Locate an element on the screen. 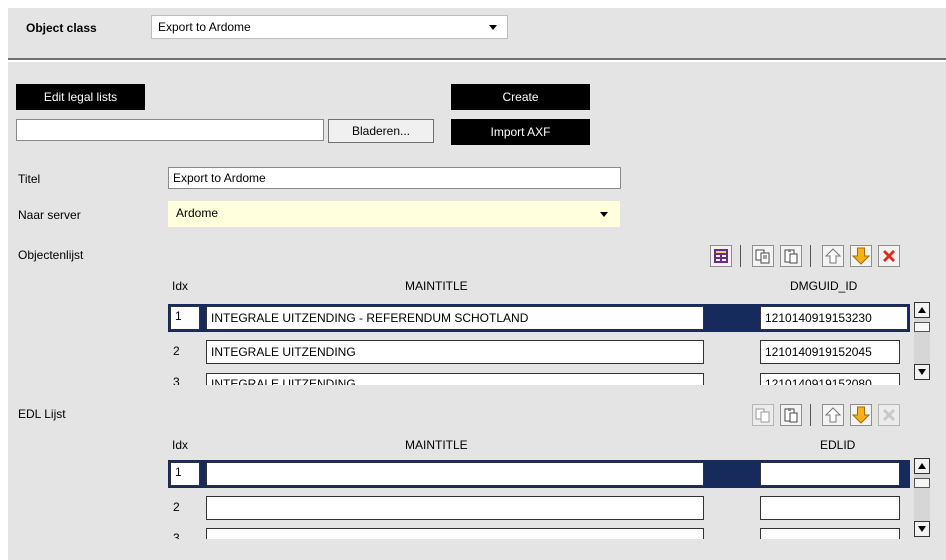 This screenshot has height=560, width=946. import-axf-button: Import AXF is located at coordinates (520, 132).